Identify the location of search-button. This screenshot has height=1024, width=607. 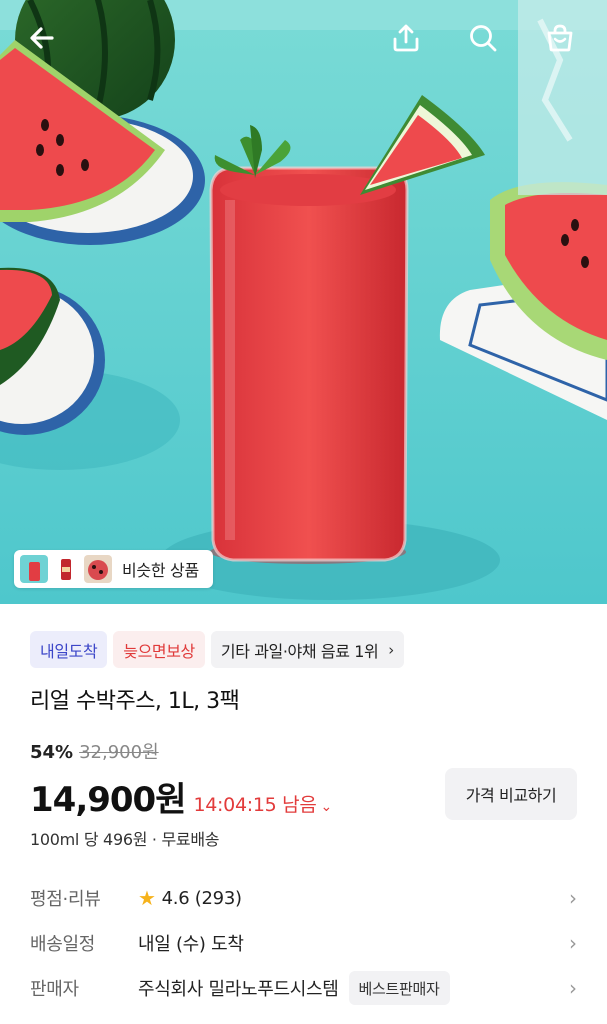
(483, 38).